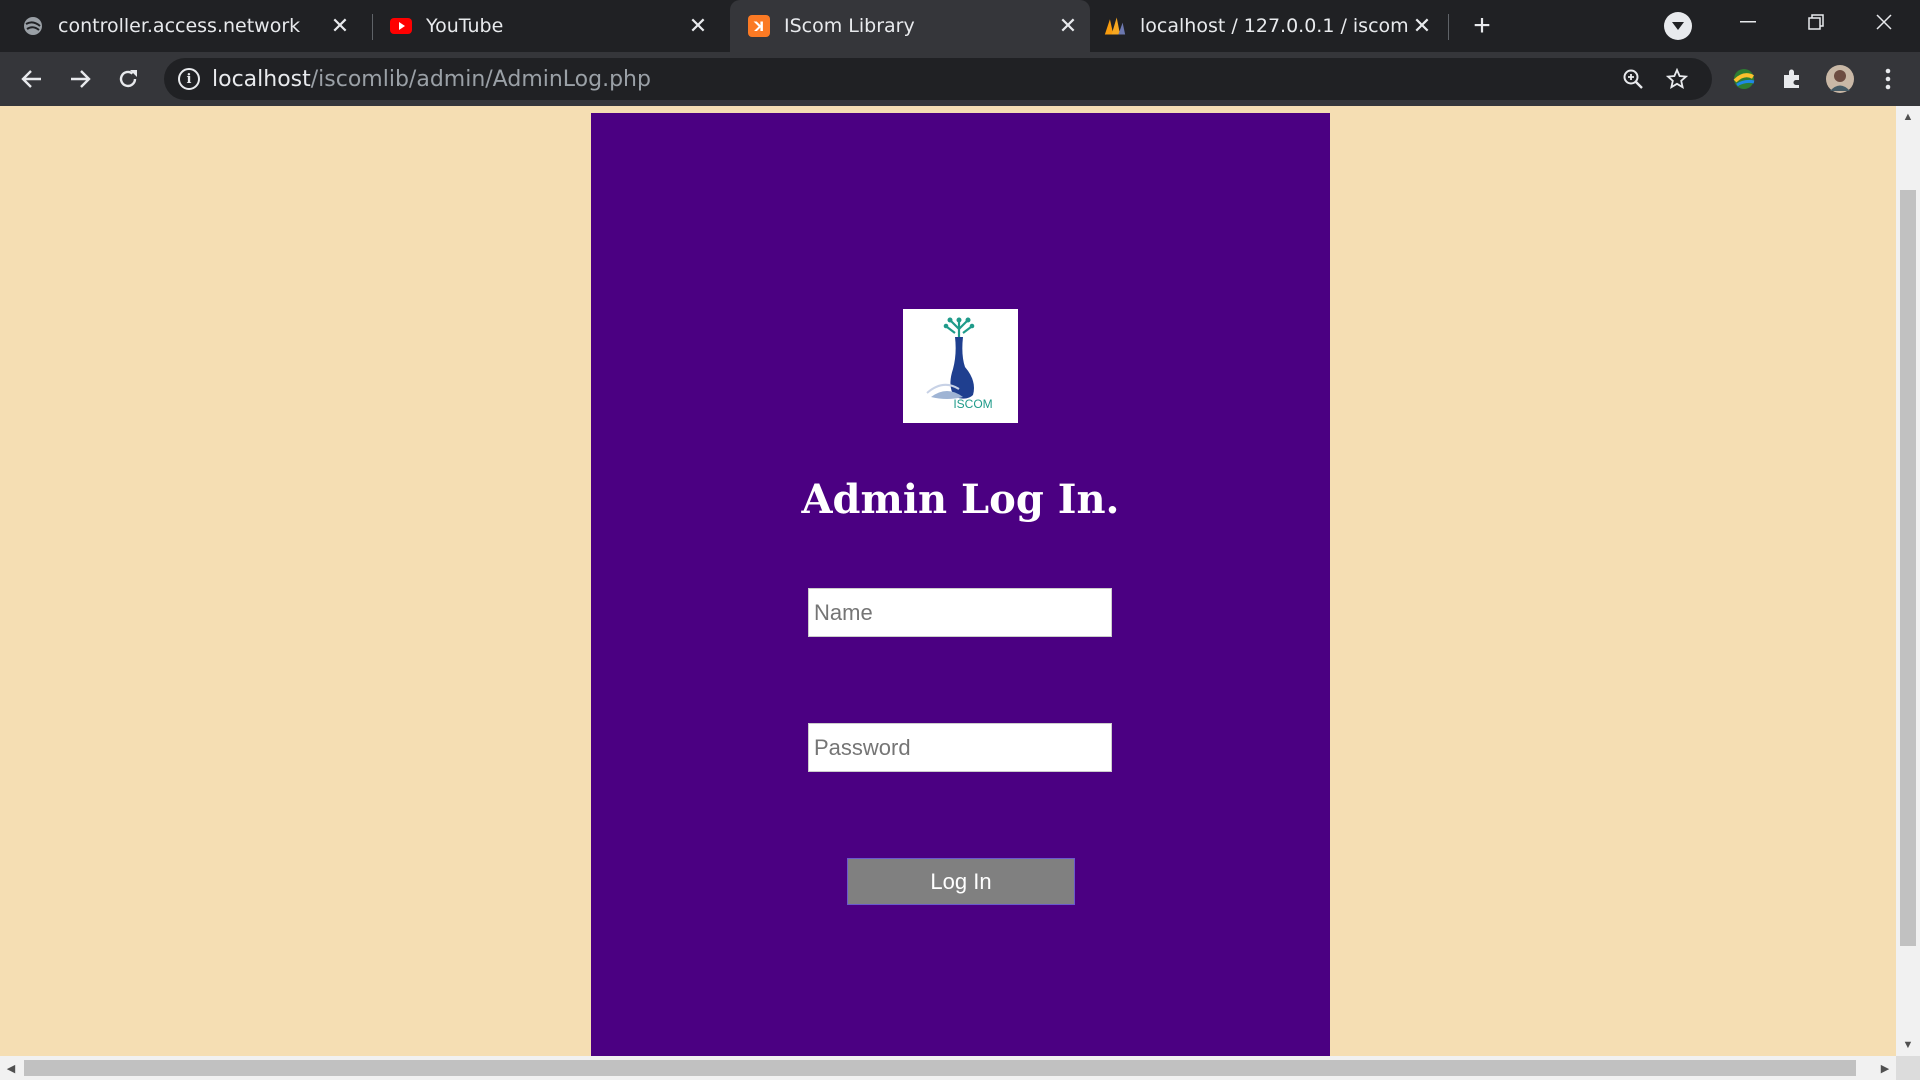 The height and width of the screenshot is (1080, 1920). What do you see at coordinates (1885, 1068) in the screenshot?
I see `scroll-right-icon: ▶` at bounding box center [1885, 1068].